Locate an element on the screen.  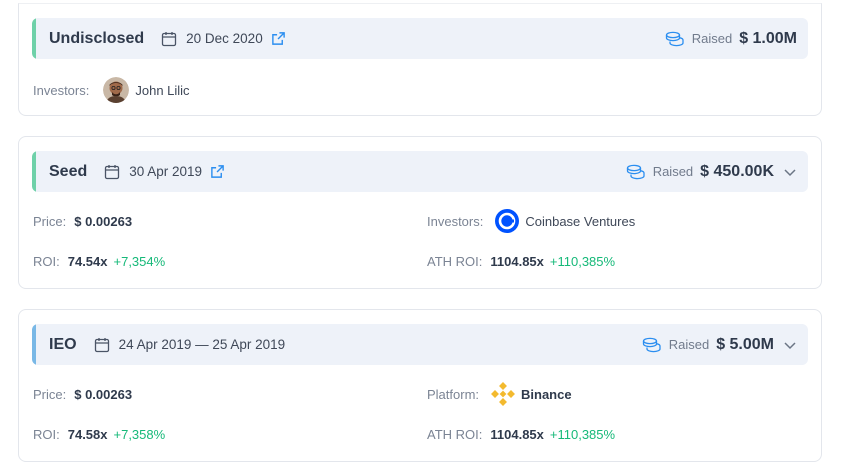
round-date: 30 Apr 2019 is located at coordinates (166, 171).